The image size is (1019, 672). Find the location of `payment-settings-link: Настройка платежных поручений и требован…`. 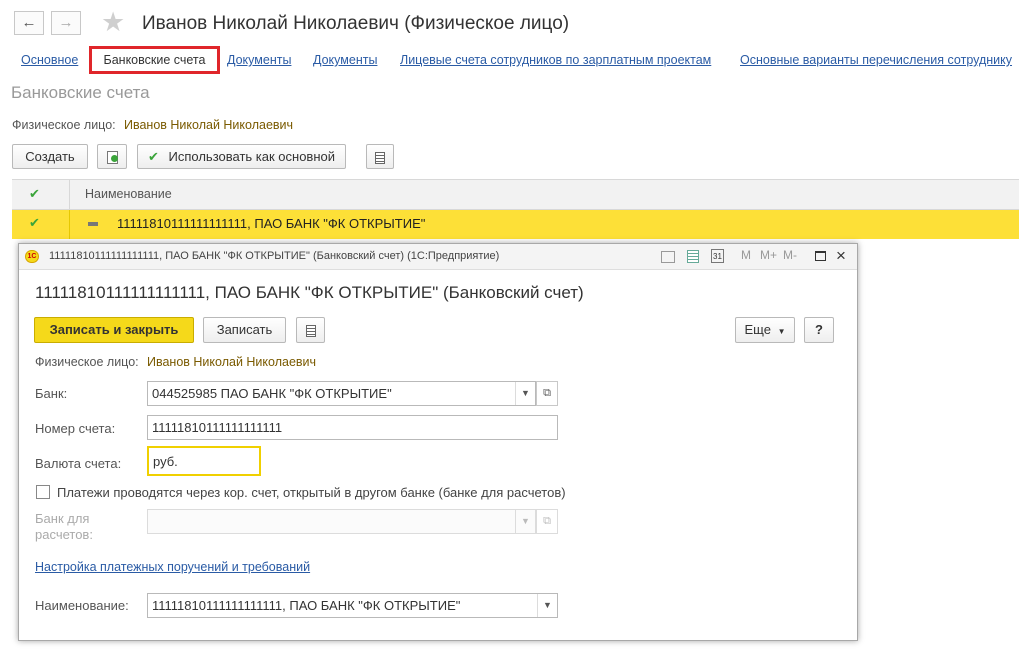

payment-settings-link: Настройка платежных поручений и требован… is located at coordinates (172, 567).